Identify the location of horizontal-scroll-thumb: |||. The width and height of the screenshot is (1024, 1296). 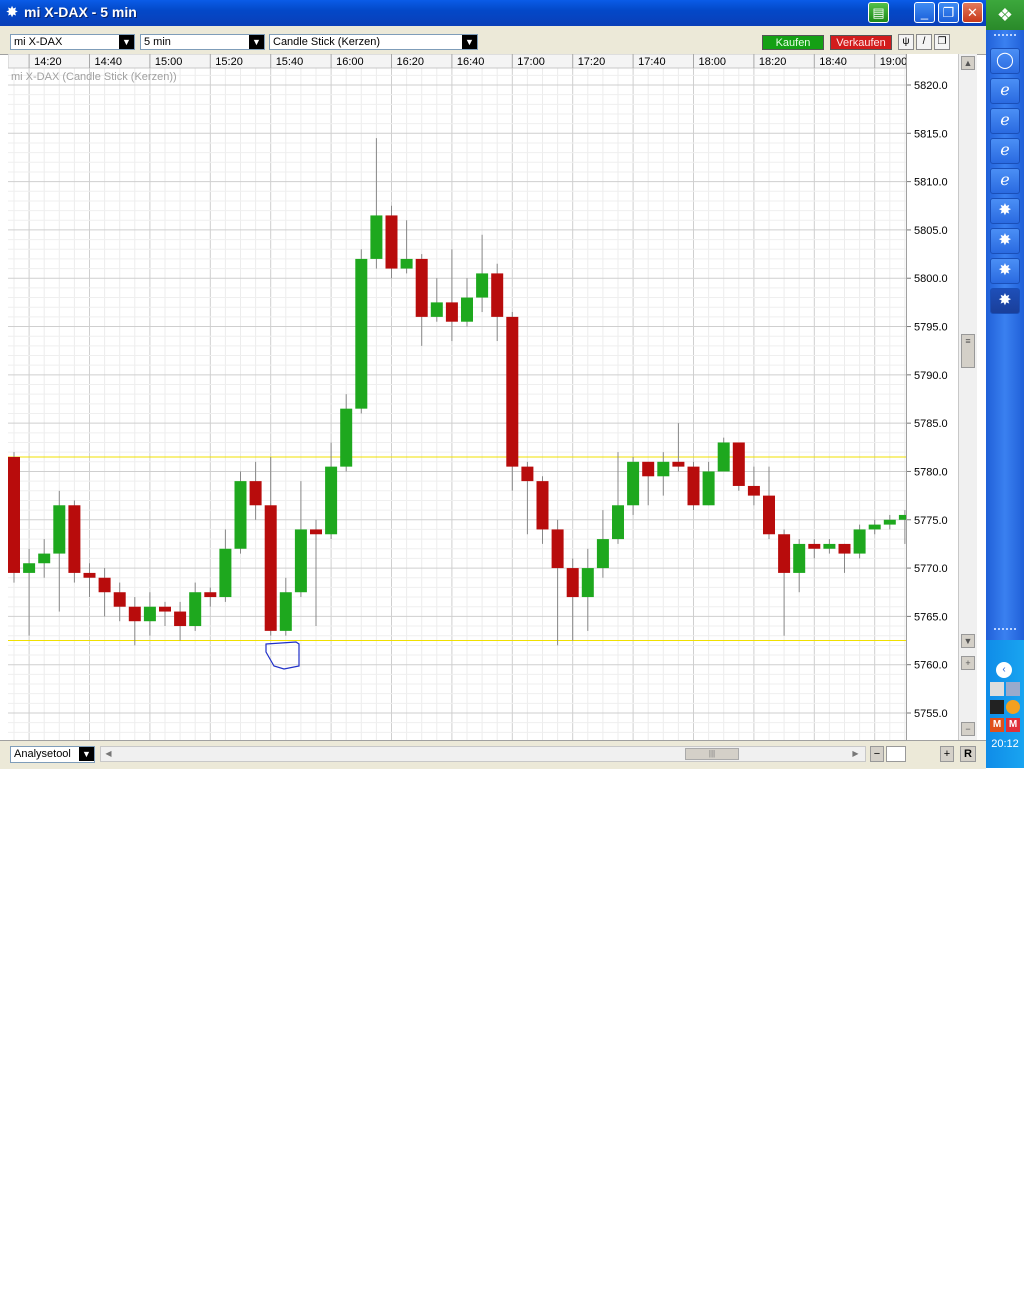
(712, 754).